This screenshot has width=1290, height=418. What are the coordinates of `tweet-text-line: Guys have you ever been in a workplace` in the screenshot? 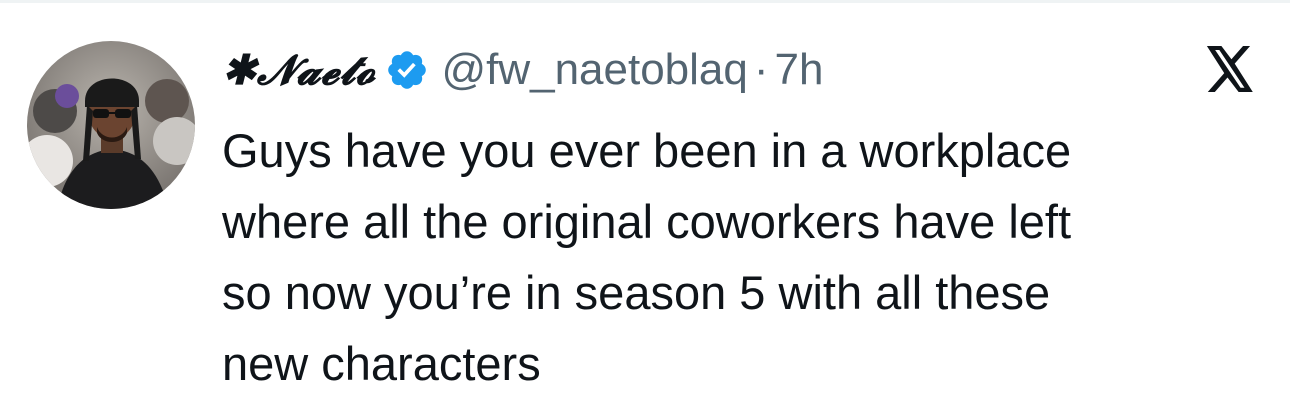 It's located at (647, 150).